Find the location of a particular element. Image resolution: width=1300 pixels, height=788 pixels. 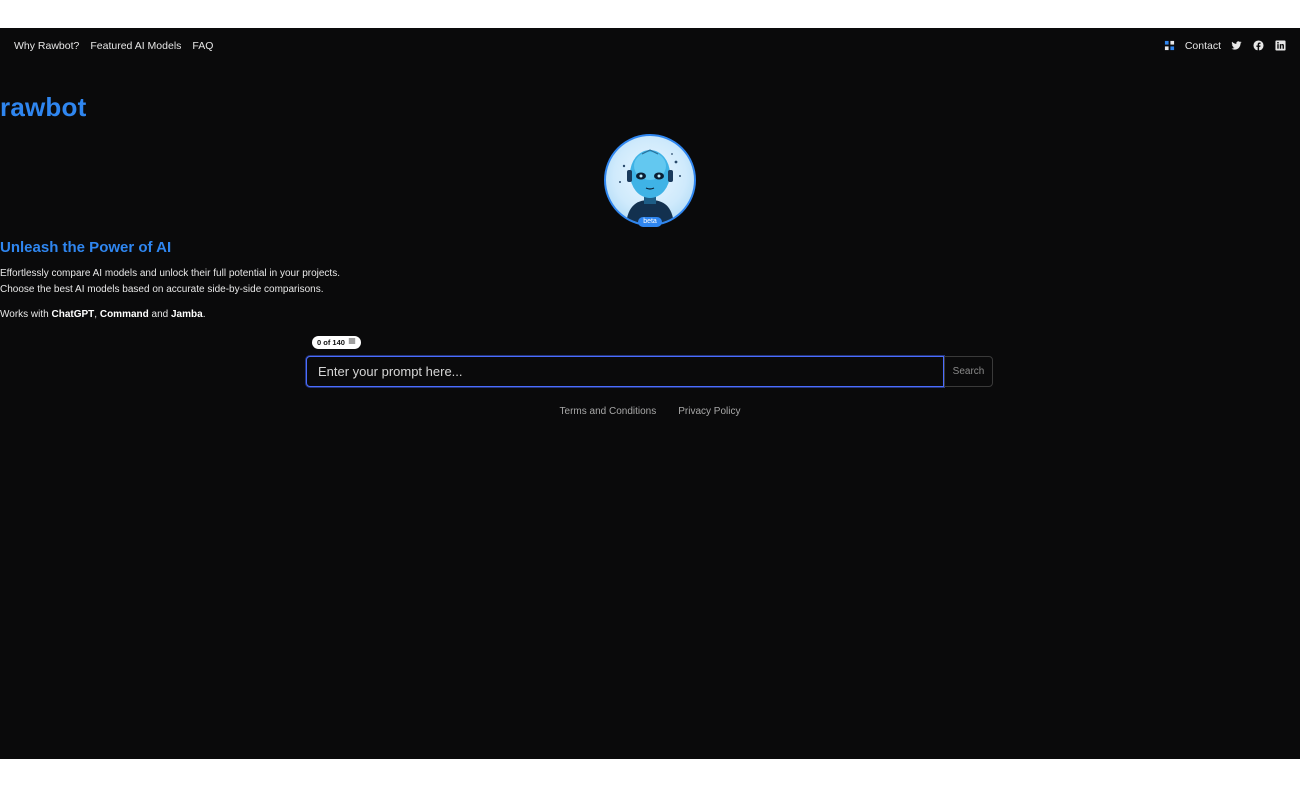

nav-link-faq: FAQ is located at coordinates (202, 46).